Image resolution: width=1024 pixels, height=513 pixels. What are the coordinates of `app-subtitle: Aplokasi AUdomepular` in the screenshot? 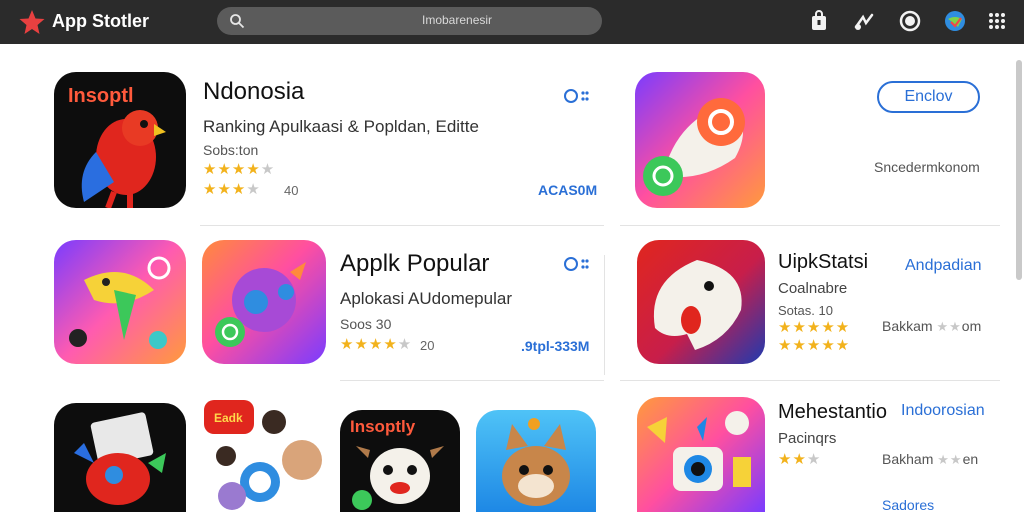 It's located at (426, 298).